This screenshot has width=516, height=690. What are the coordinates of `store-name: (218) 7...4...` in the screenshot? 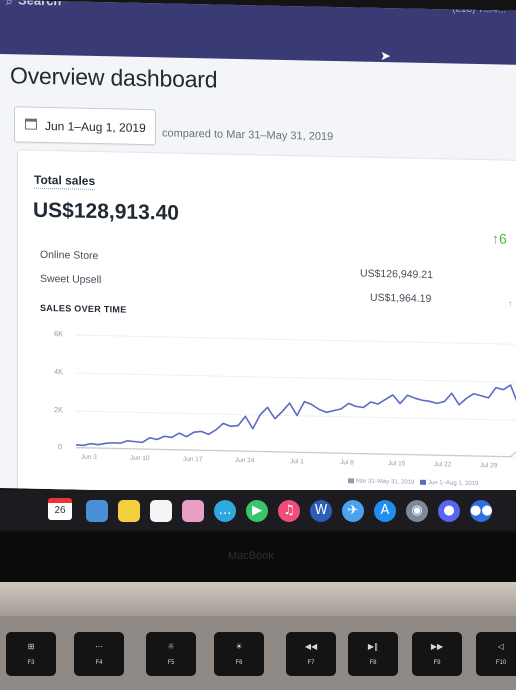 It's located at (479, 9).